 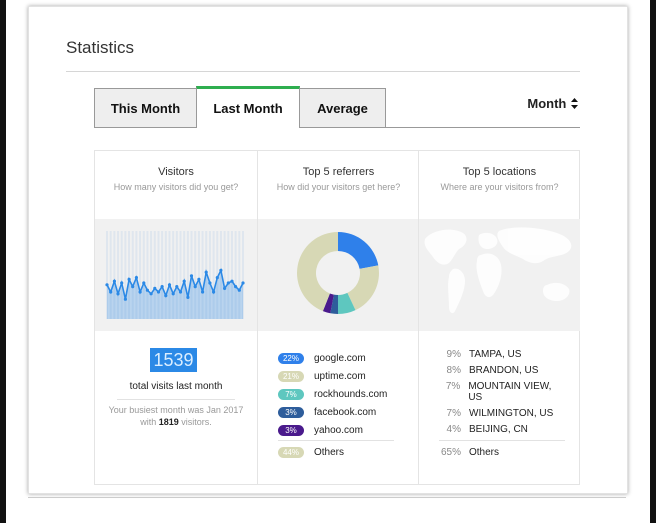 What do you see at coordinates (498, 429) in the screenshot?
I see `location-name: BEIJING, CN` at bounding box center [498, 429].